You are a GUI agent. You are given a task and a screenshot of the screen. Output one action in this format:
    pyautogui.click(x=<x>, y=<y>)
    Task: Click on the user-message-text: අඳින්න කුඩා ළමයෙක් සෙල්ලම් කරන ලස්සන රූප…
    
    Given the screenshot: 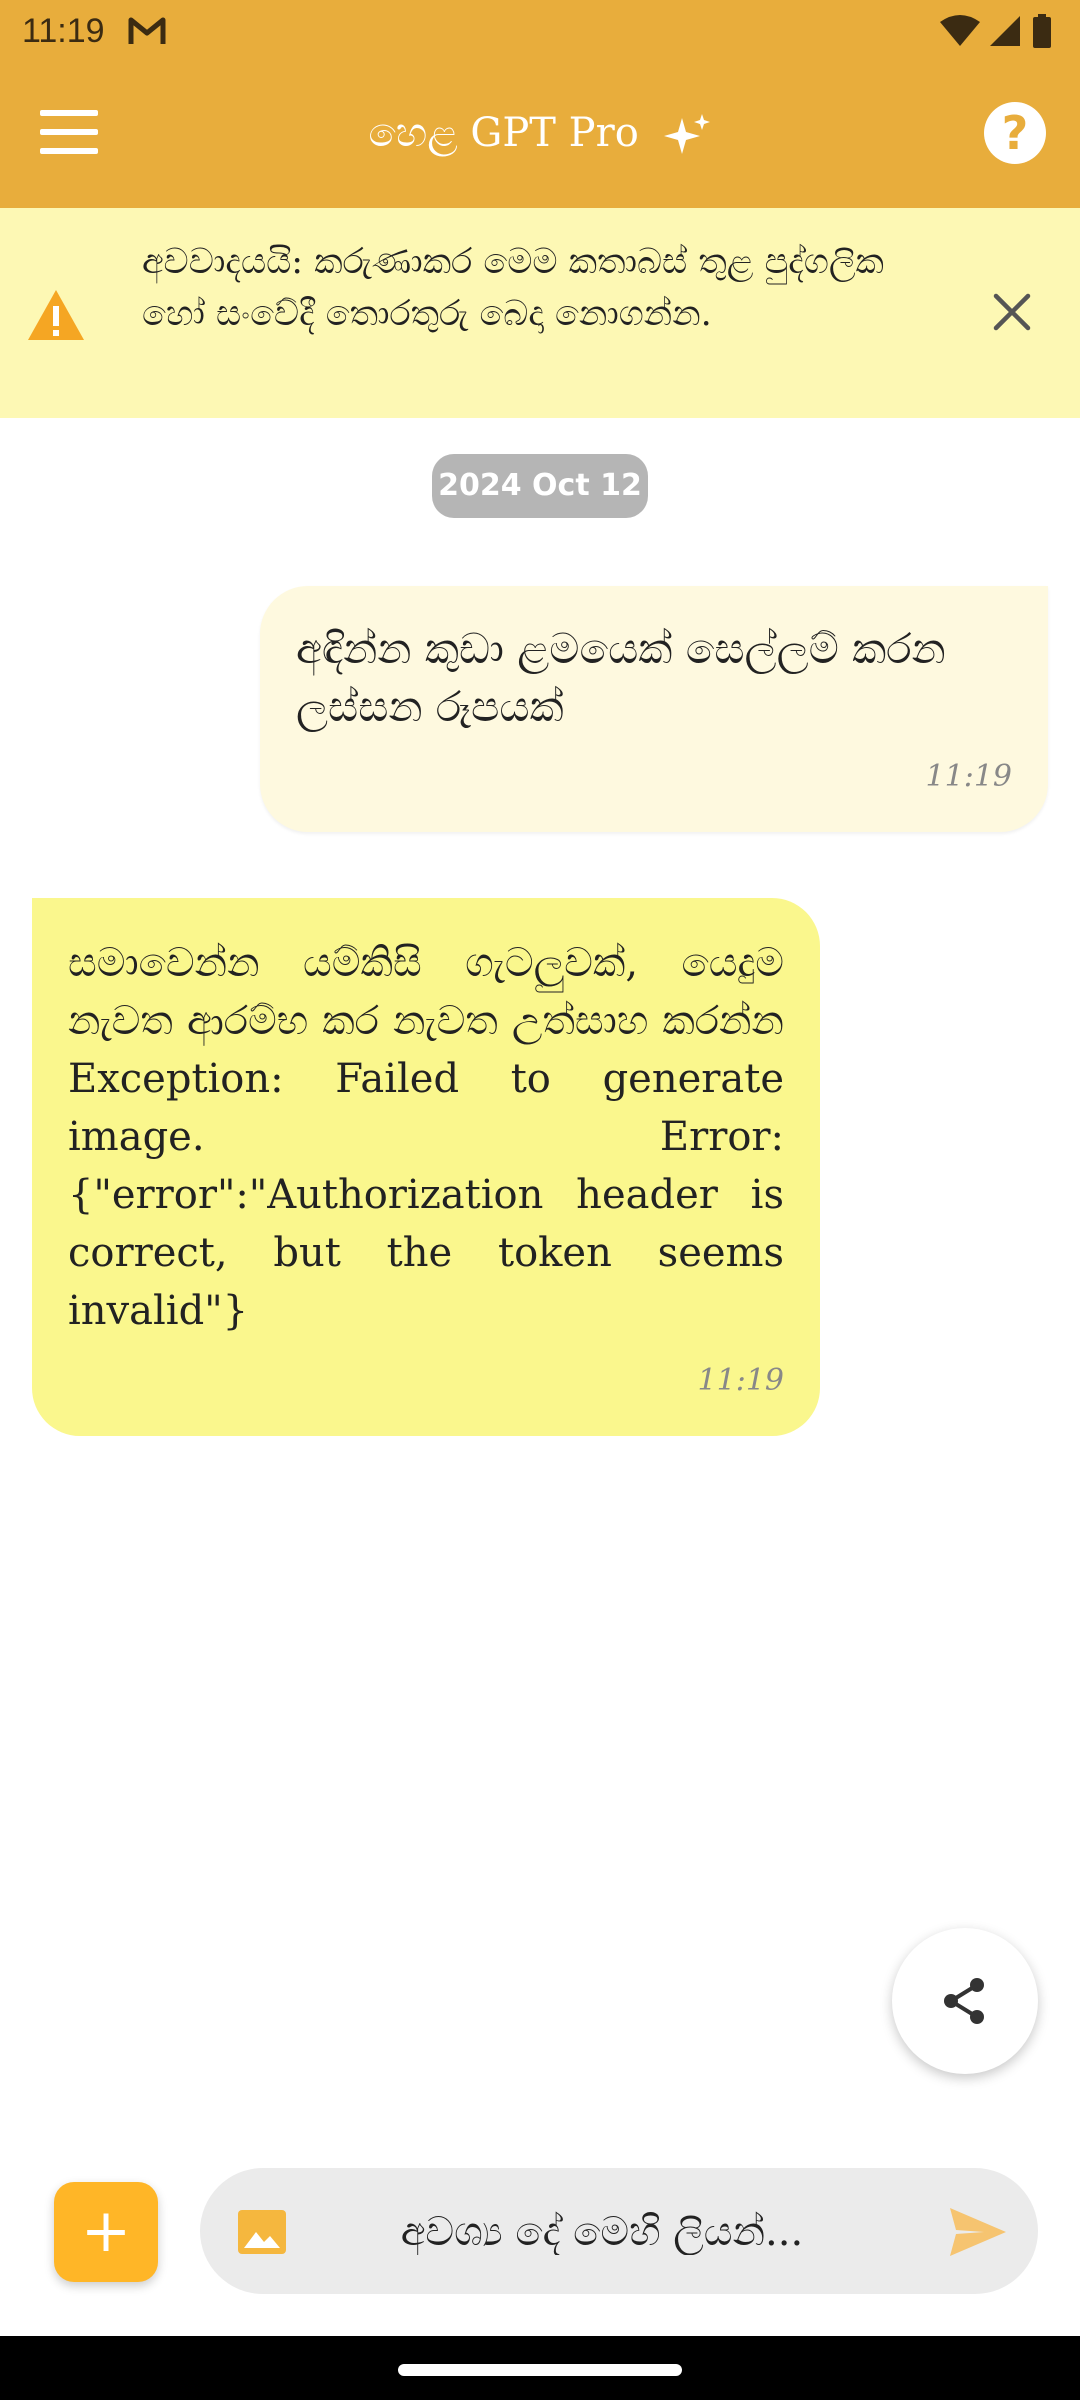 What is the action you would take?
    pyautogui.click(x=621, y=677)
    